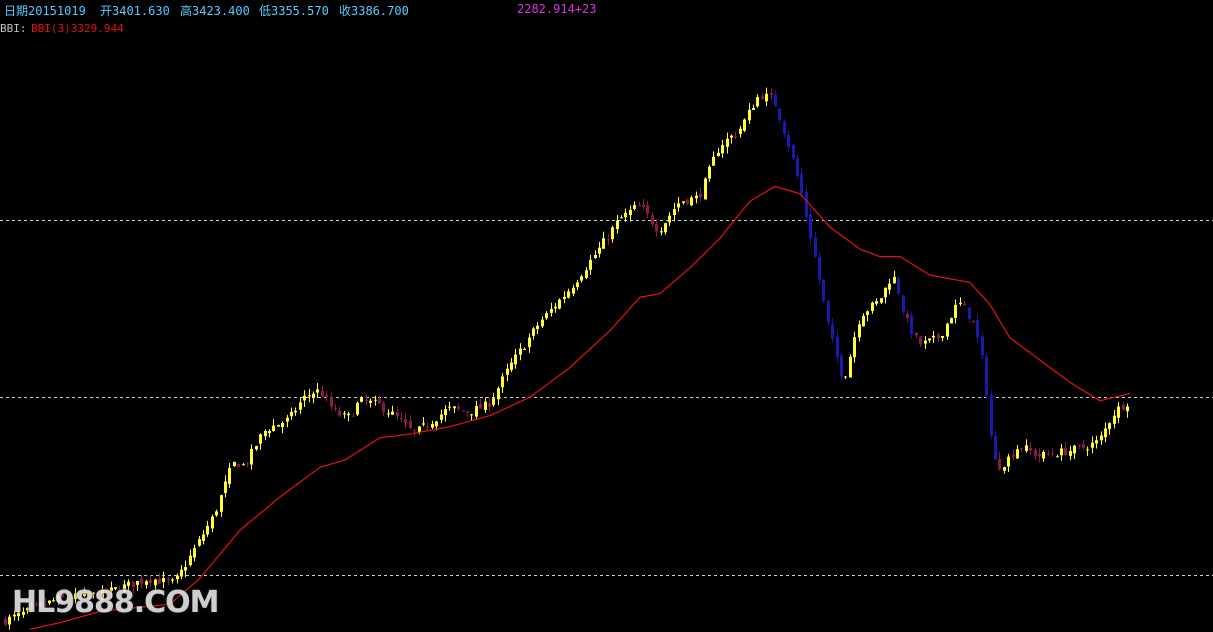 The width and height of the screenshot is (1213, 632). Describe the element at coordinates (215, 11) in the screenshot. I see `high-label: 高3423.400` at that location.